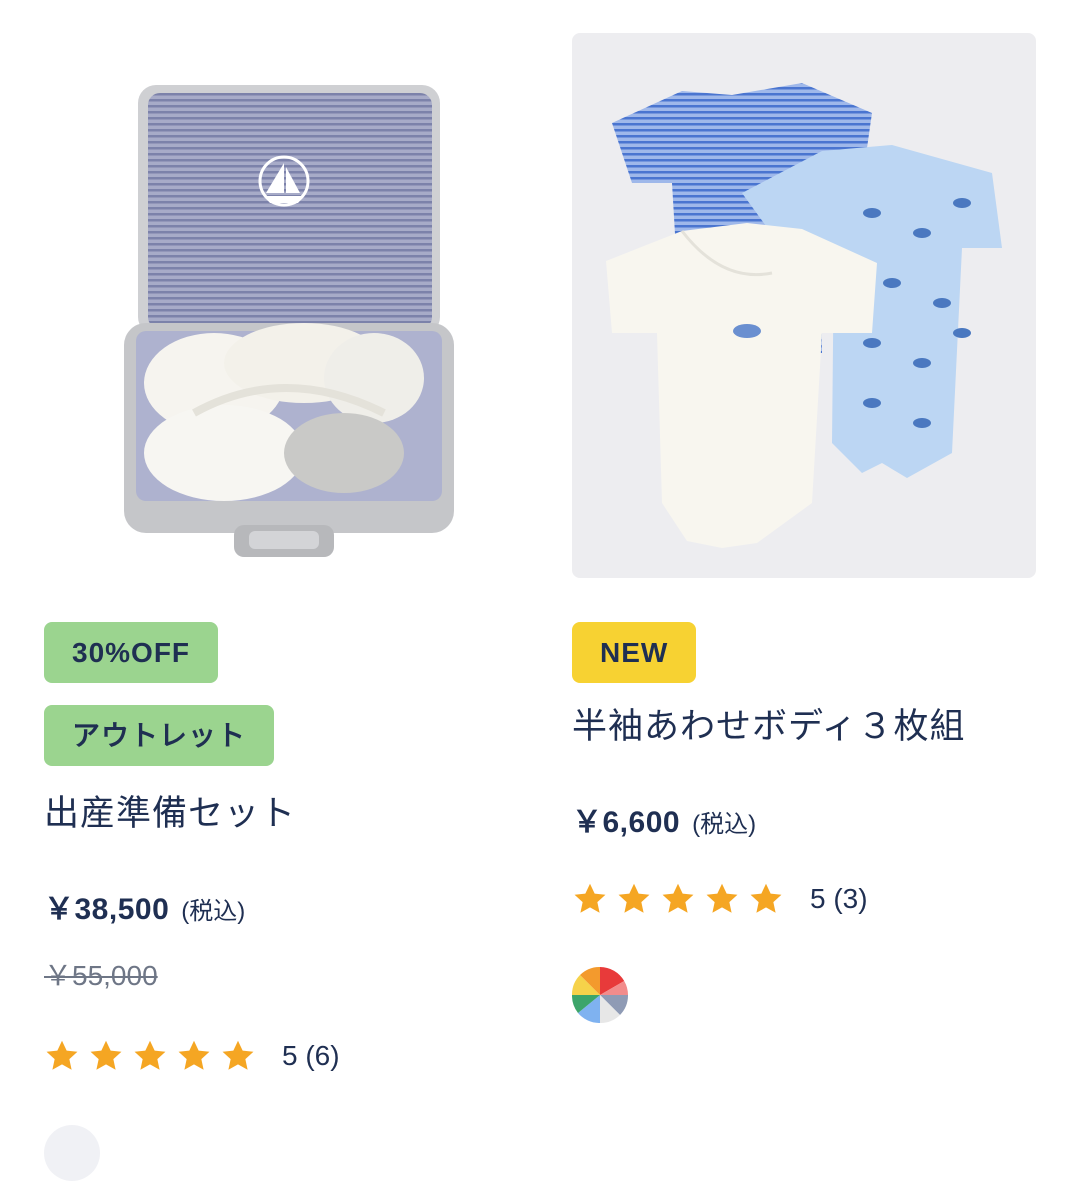 The height and width of the screenshot is (1204, 1080). What do you see at coordinates (804, 652) in the screenshot?
I see `badge-group: NEW` at bounding box center [804, 652].